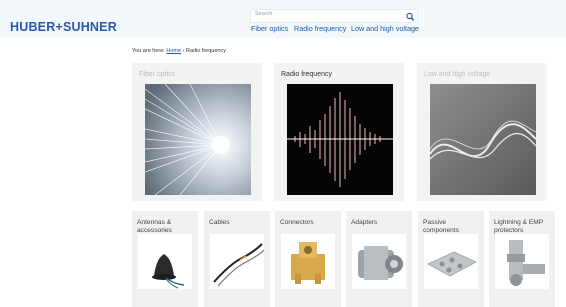 The width and height of the screenshot is (566, 307). Describe the element at coordinates (157, 74) in the screenshot. I see `category-label: Fiber optics` at that location.